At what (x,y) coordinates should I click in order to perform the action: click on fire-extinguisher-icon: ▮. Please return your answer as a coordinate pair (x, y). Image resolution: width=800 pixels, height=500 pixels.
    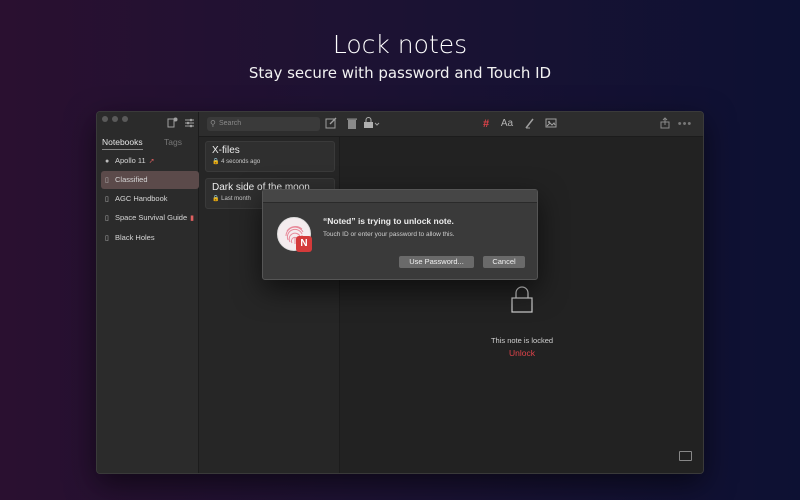
    Looking at the image, I should click on (192, 218).